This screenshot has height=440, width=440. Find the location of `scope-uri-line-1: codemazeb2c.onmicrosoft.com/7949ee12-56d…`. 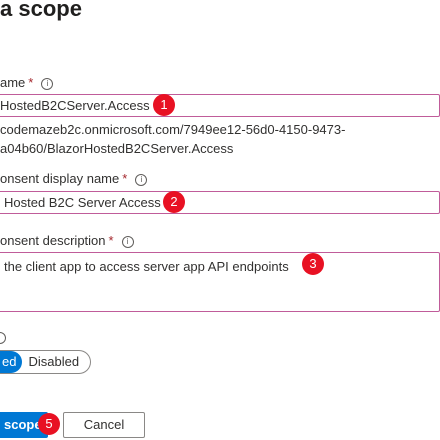

scope-uri-line-1: codemazeb2c.onmicrosoft.com/7949ee12-56d… is located at coordinates (173, 129).